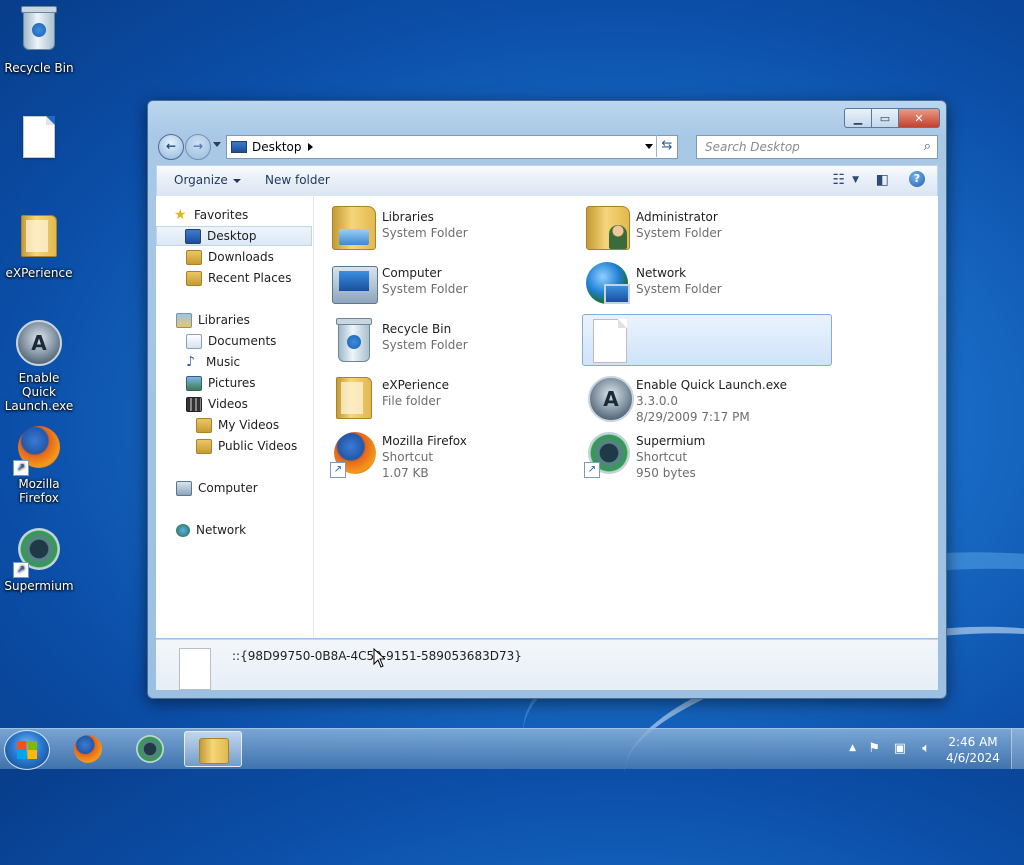  What do you see at coordinates (171, 147) in the screenshot?
I see `back-button: ←` at bounding box center [171, 147].